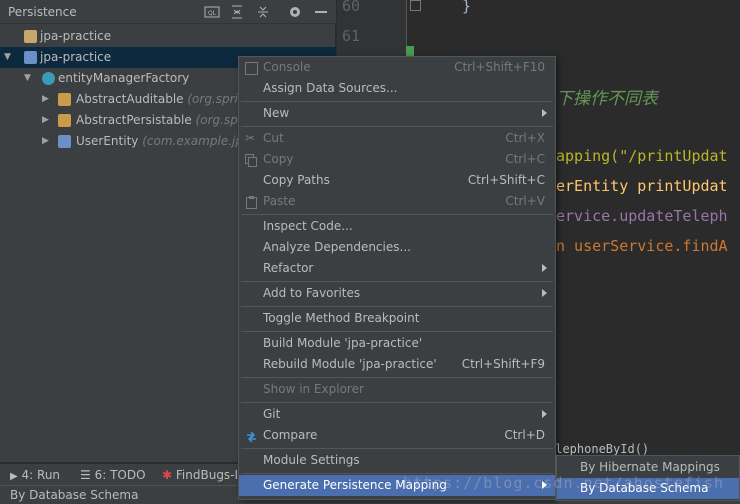 The image size is (740, 504). What do you see at coordinates (397, 180) in the screenshot?
I see `menu-item-copy-paths: Copy Paths Ctrl+Shift+C` at bounding box center [397, 180].